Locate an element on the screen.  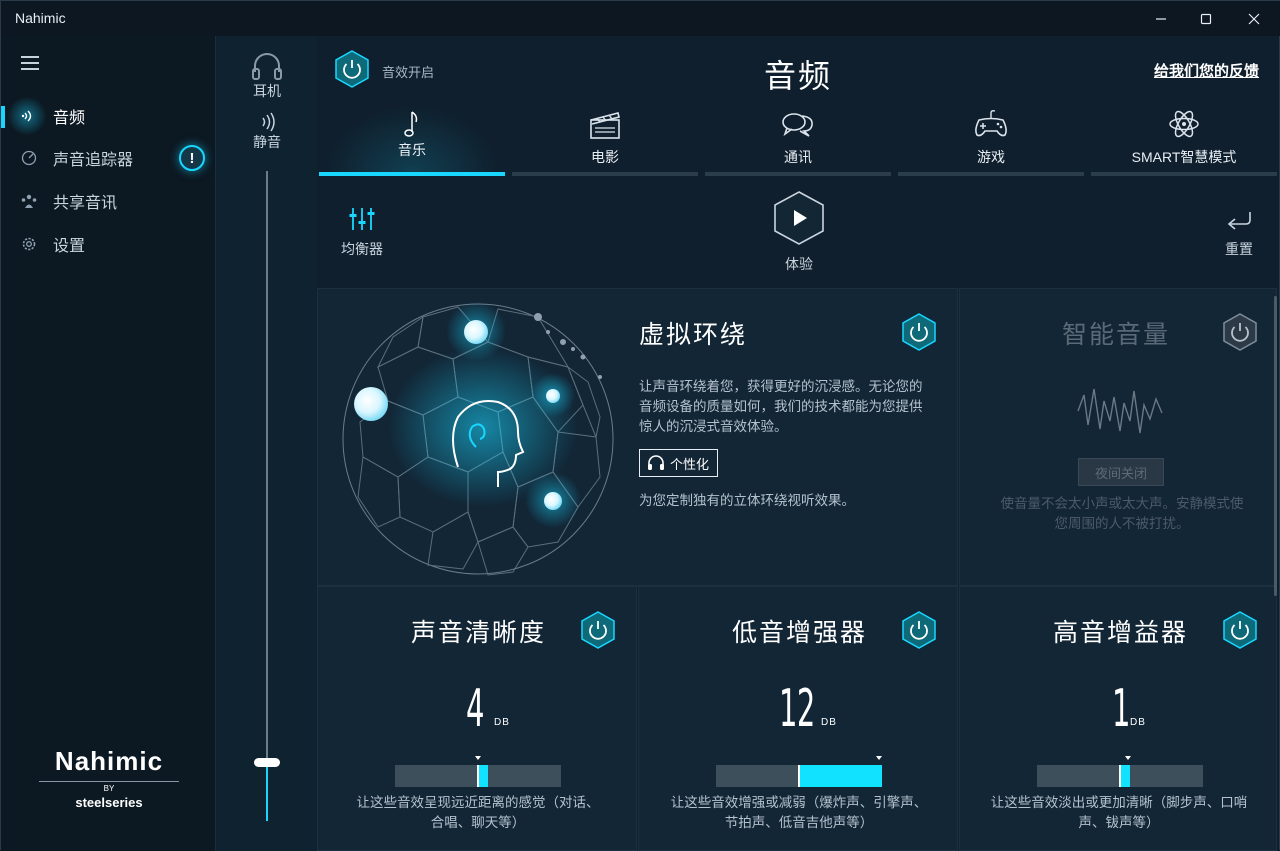
experience-label: 体验 is located at coordinates (799, 264).